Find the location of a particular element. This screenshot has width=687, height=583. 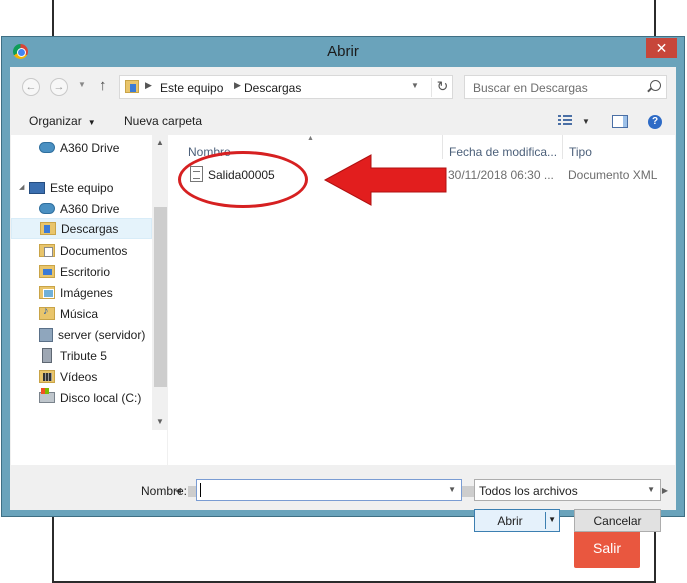

toolbar: Organizar ▼ Nueva carpeta ▼ ? is located at coordinates (343, 121).